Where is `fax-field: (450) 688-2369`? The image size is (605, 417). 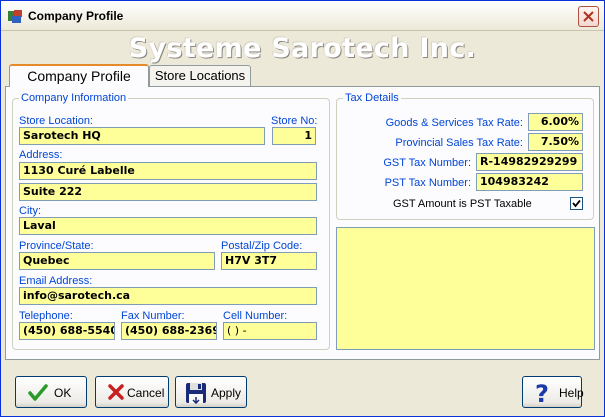
fax-field: (450) 688-2369 is located at coordinates (169, 331).